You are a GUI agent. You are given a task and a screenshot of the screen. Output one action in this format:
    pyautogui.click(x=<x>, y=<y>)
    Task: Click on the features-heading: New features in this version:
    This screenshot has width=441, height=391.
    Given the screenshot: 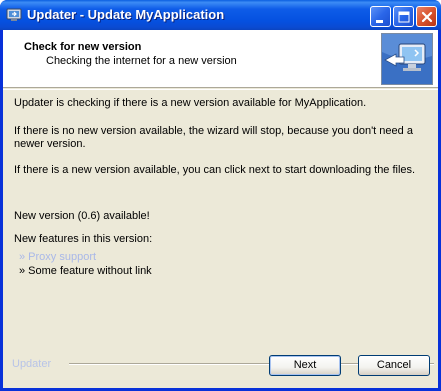 What is the action you would take?
    pyautogui.click(x=83, y=239)
    